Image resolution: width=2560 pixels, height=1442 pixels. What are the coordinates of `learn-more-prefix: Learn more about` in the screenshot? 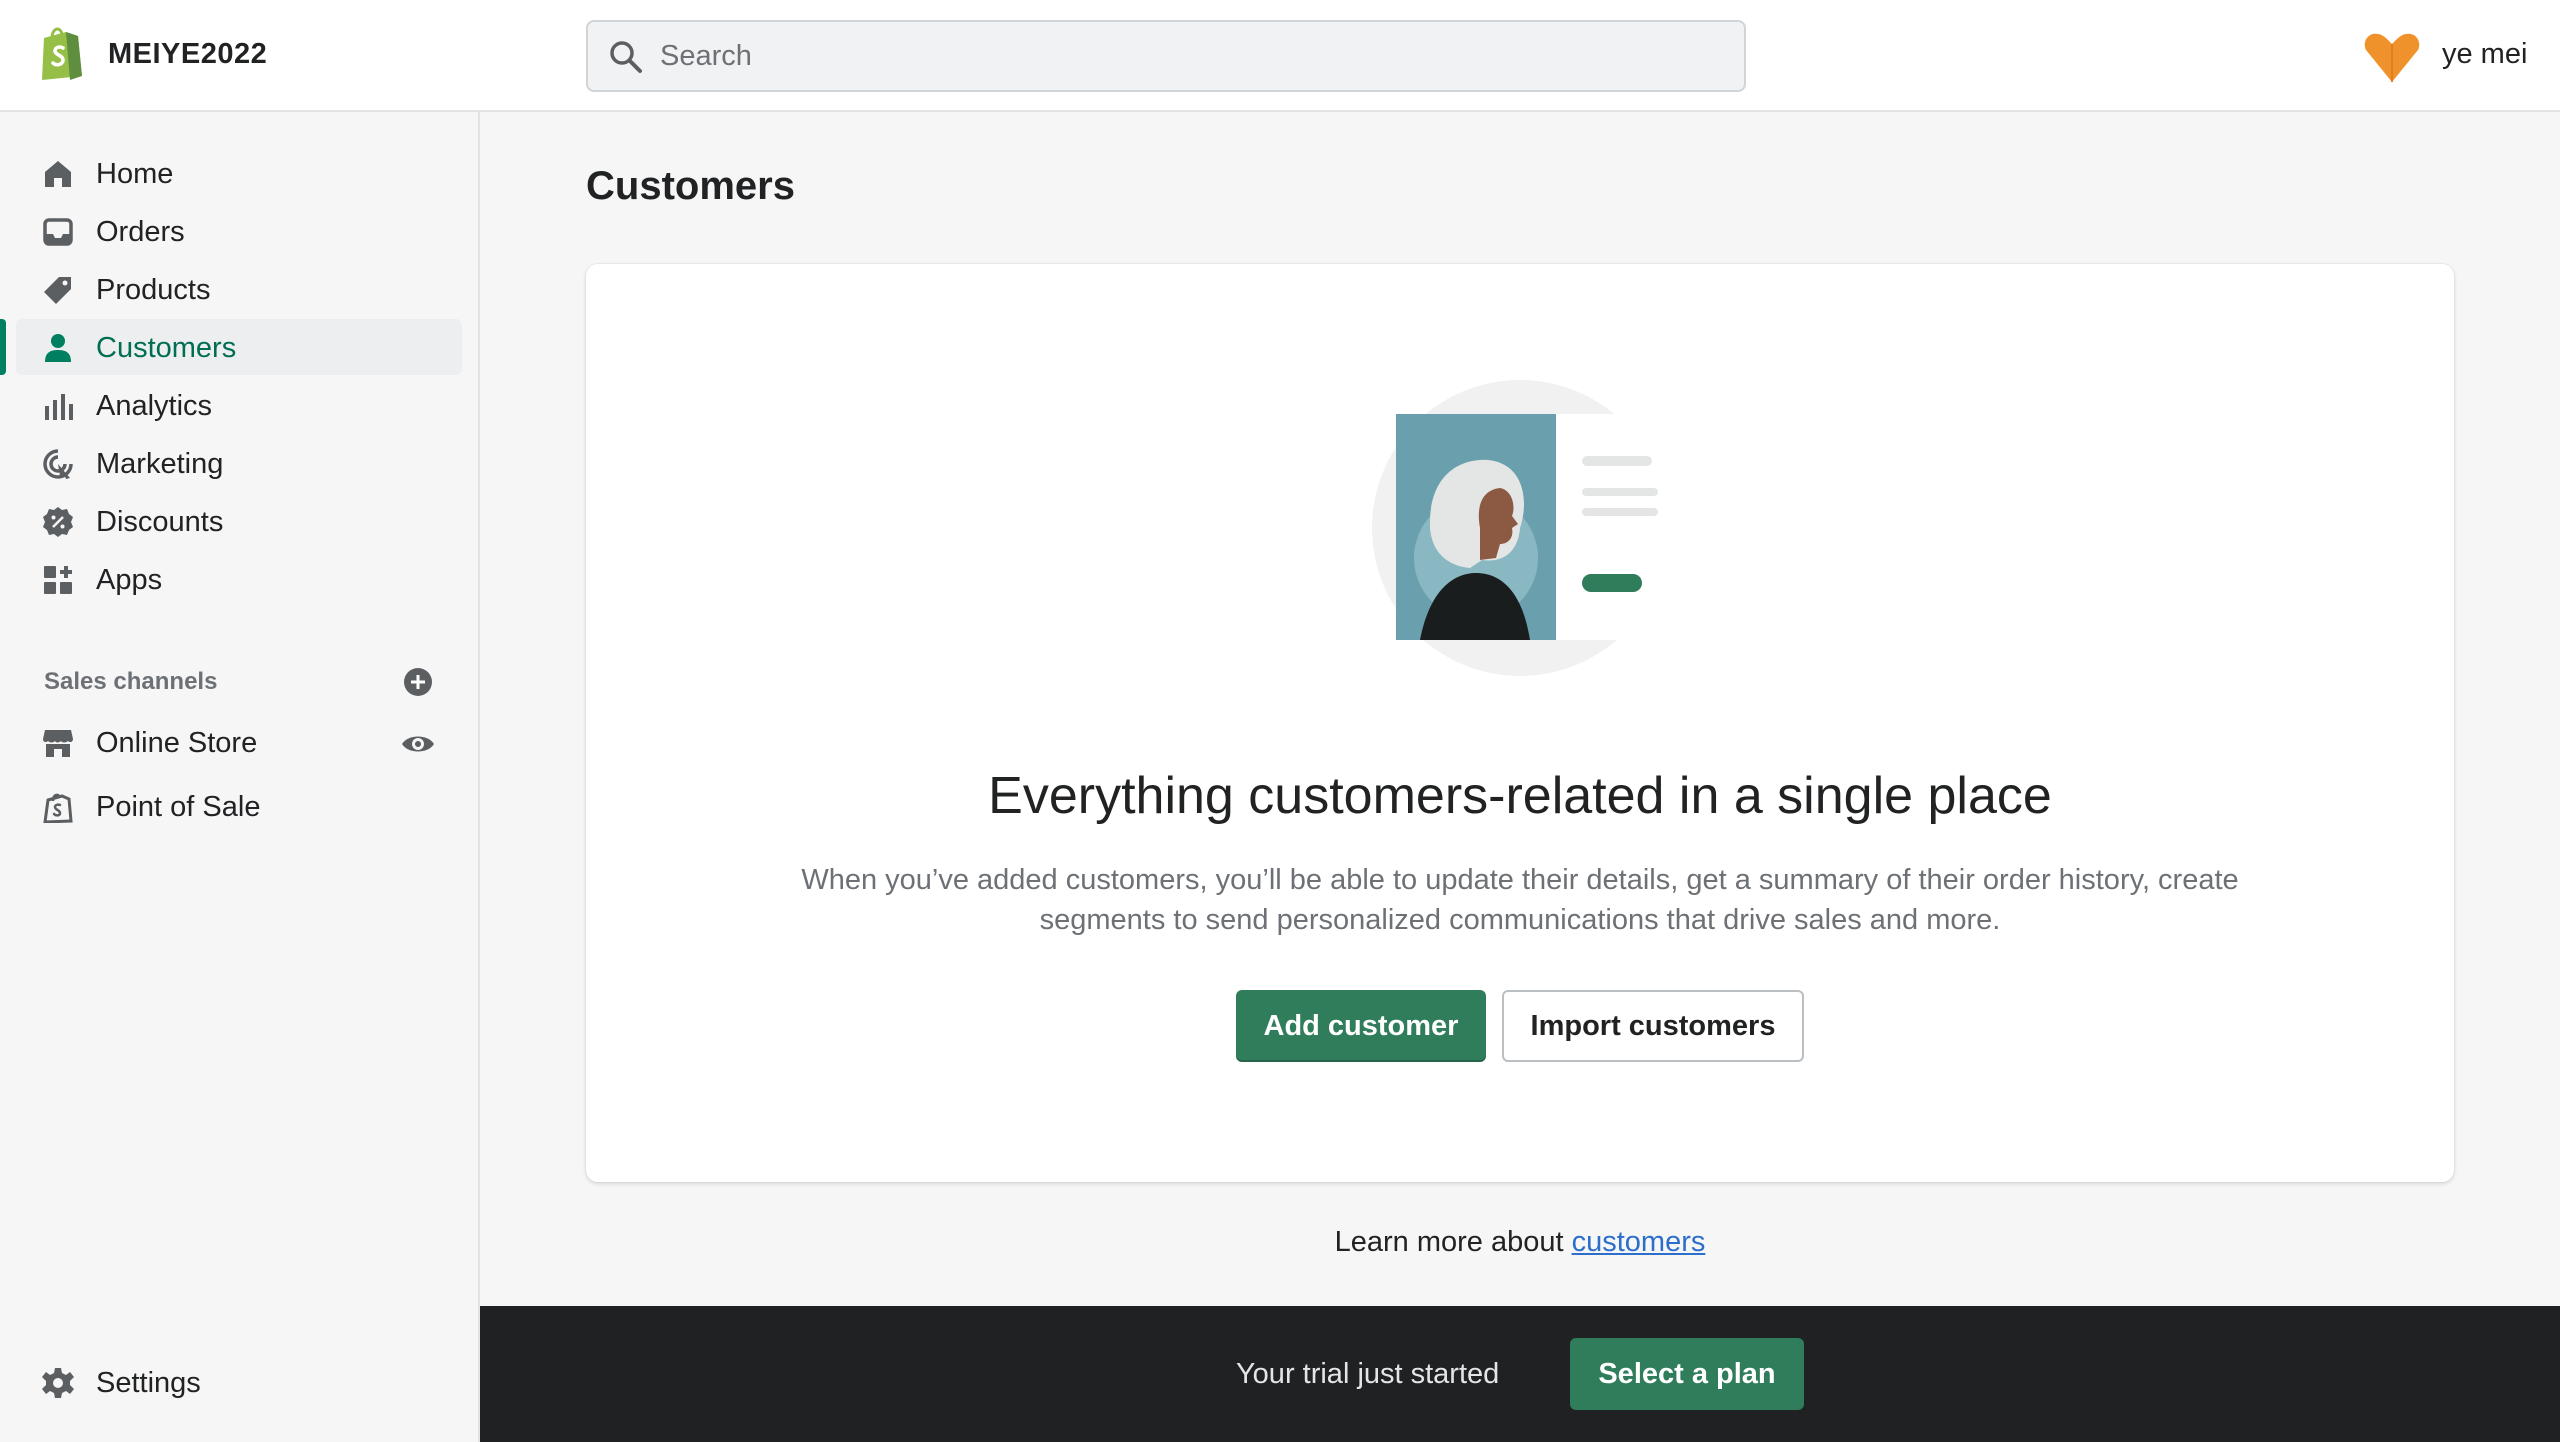 It's located at (1453, 1242).